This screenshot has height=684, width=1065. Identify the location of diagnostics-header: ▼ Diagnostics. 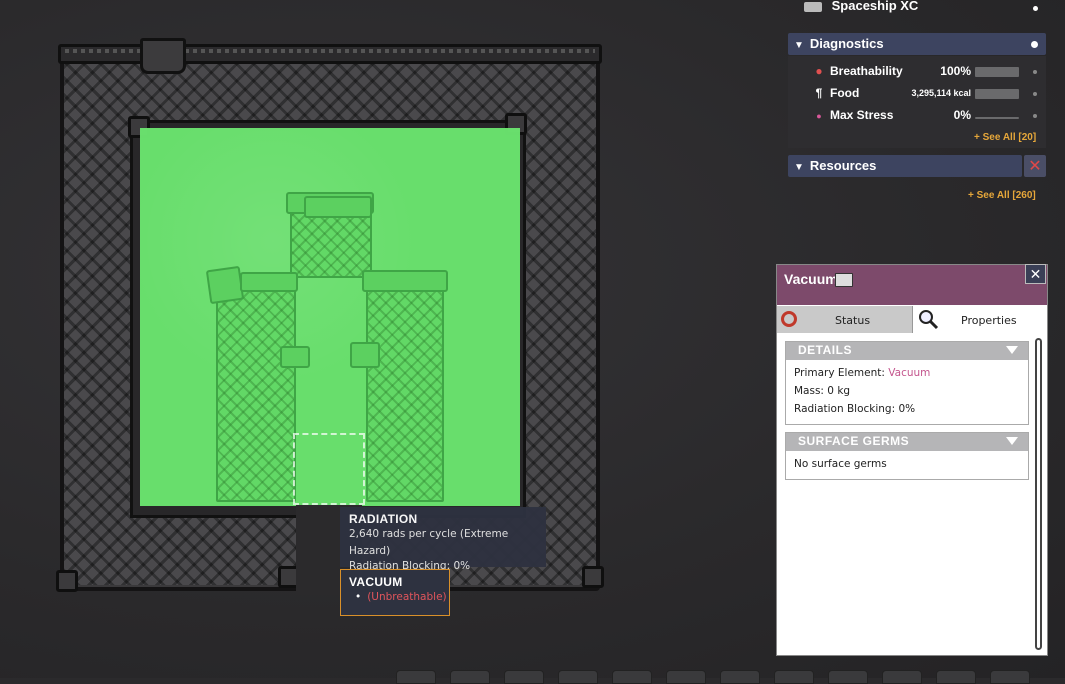
(917, 44).